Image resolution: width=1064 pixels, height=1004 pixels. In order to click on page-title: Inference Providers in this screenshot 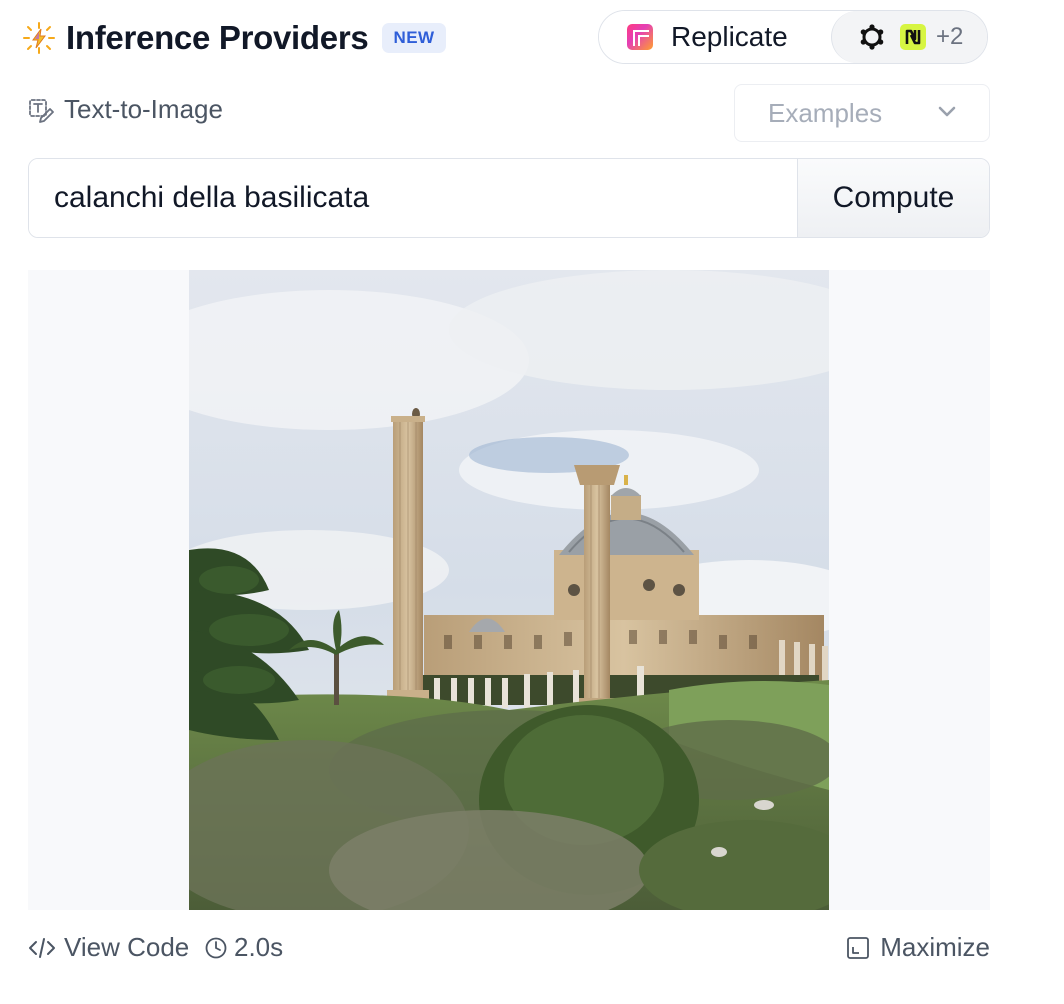, I will do `click(217, 37)`.